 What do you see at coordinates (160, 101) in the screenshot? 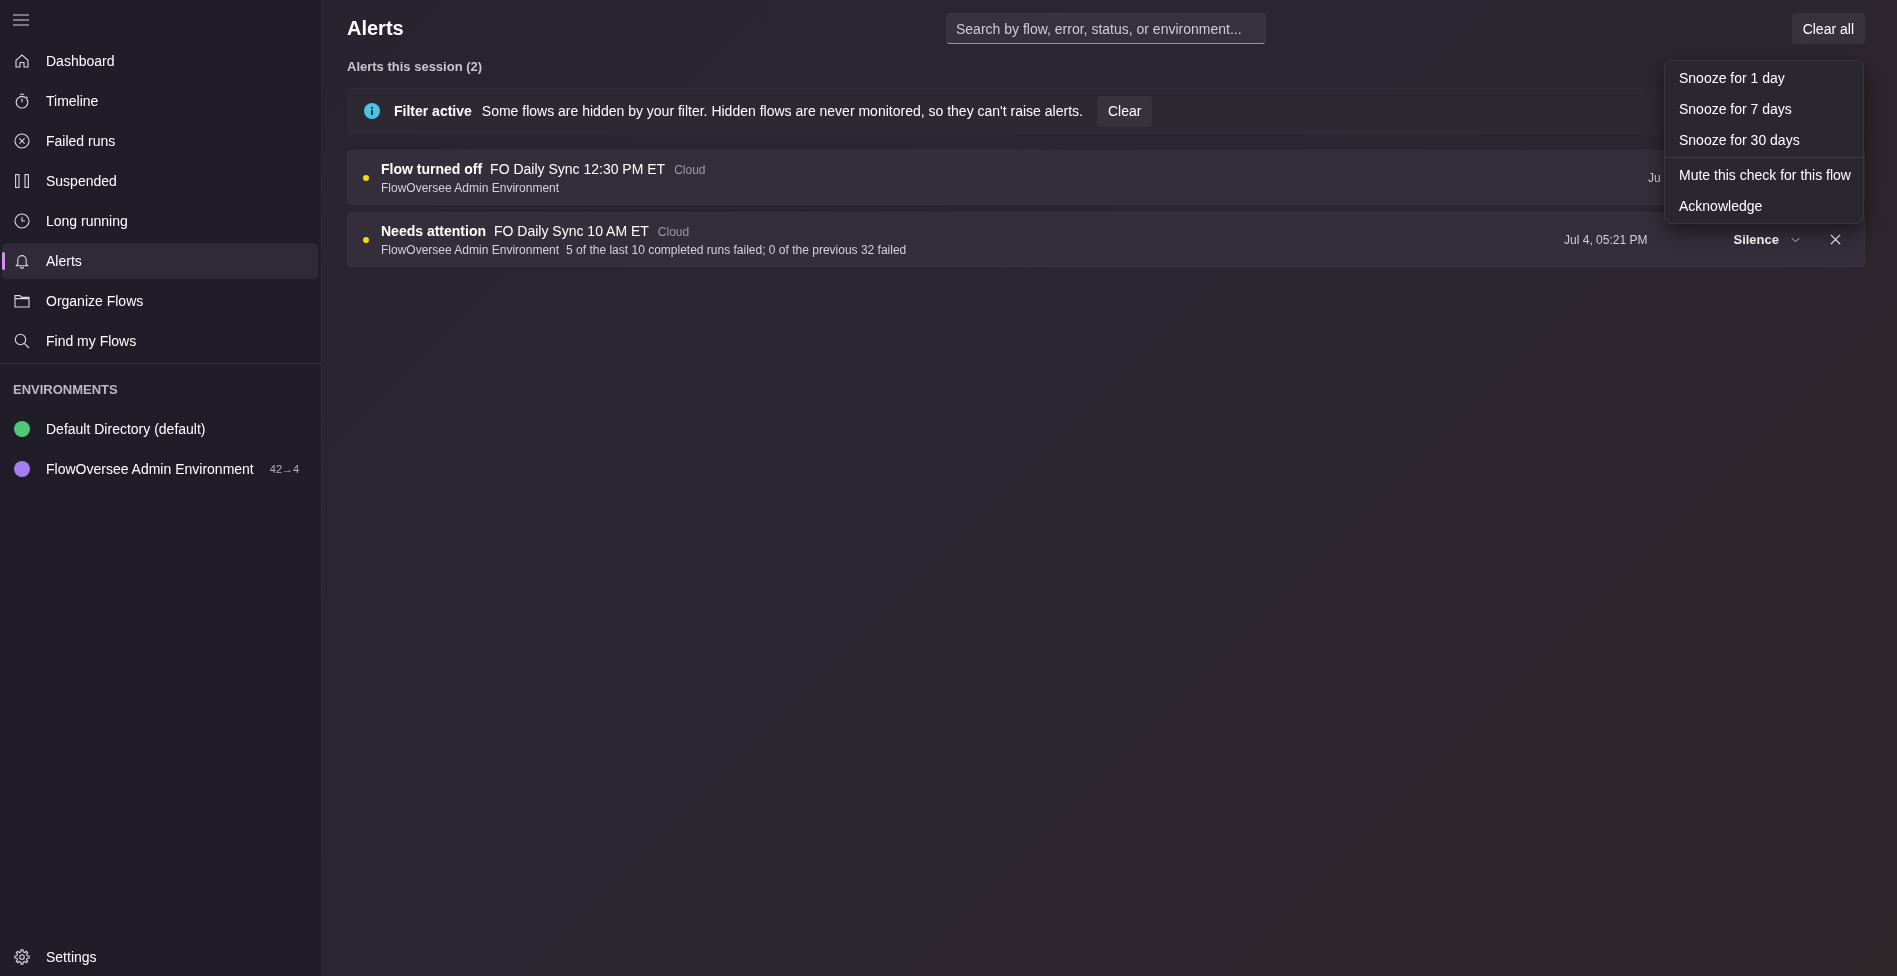
I see `nav-item: Timeline` at bounding box center [160, 101].